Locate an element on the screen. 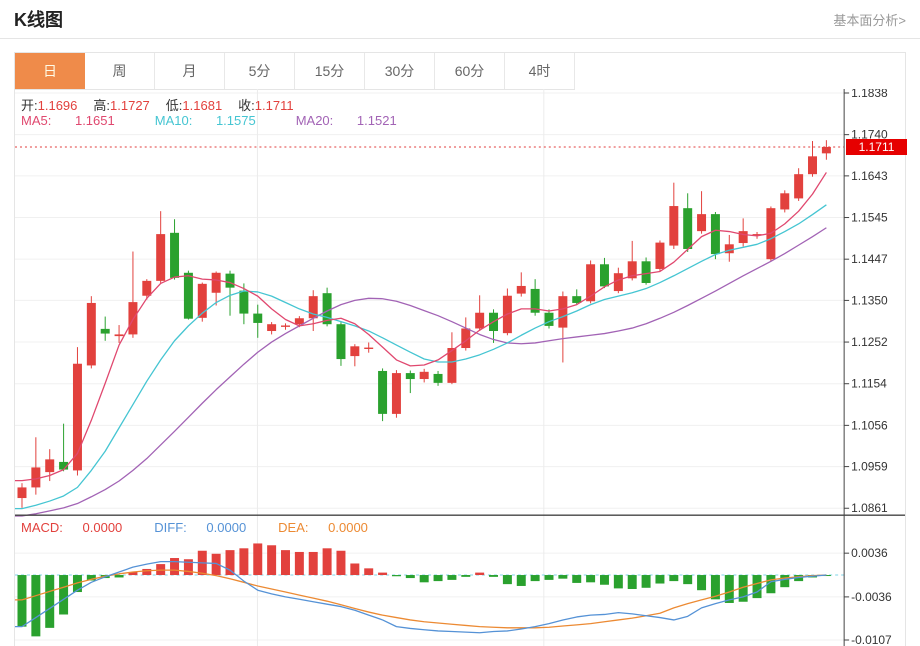 This screenshot has height=646, width=920. svg-text: 1.1643 is located at coordinates (869, 176).